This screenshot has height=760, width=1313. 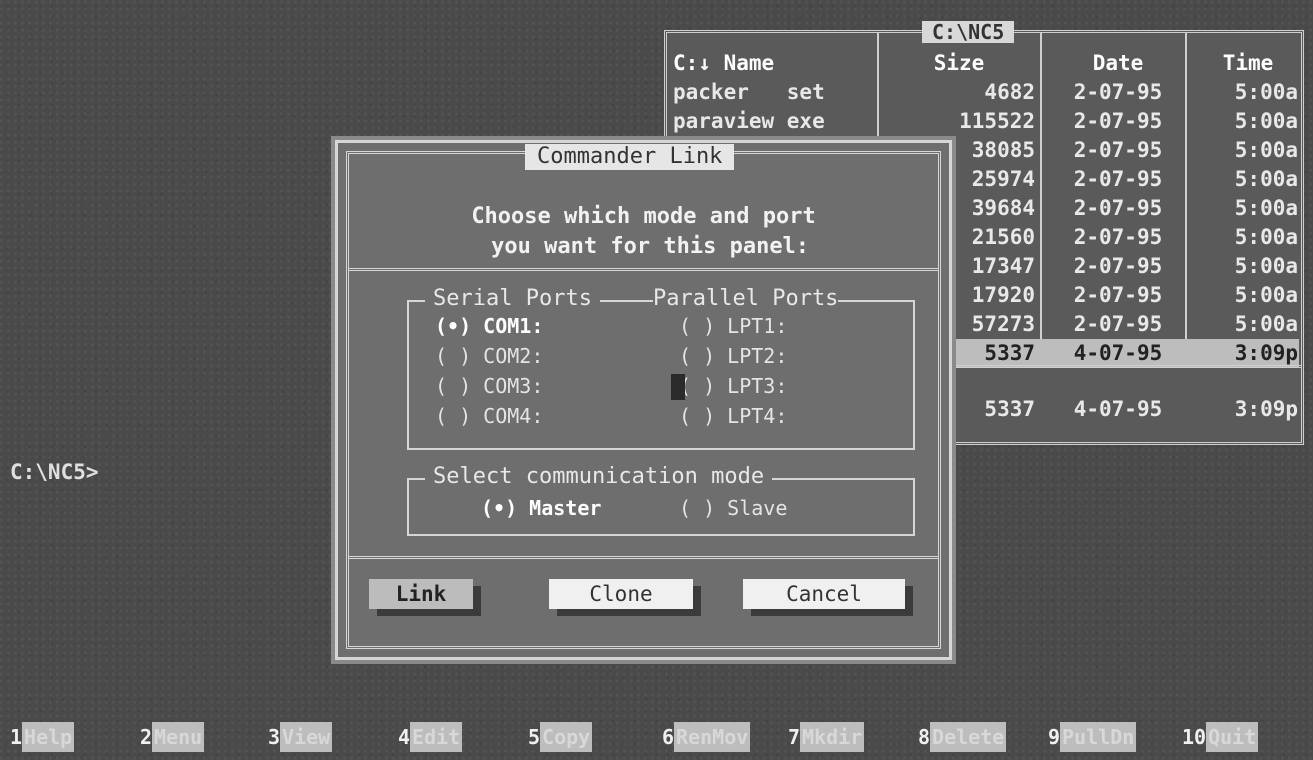 I want to click on panel-header: C:↓ Name Size Date Time, so click(x=986, y=63).